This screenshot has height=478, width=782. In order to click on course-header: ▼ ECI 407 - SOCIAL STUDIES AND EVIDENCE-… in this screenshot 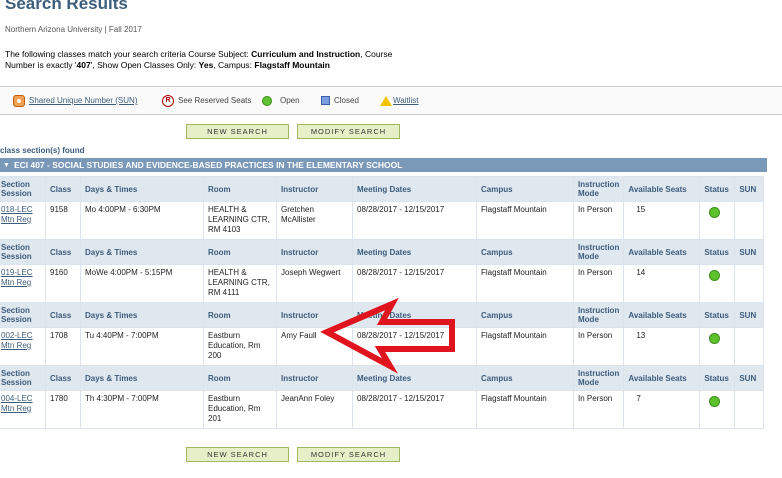, I will do `click(383, 165)`.